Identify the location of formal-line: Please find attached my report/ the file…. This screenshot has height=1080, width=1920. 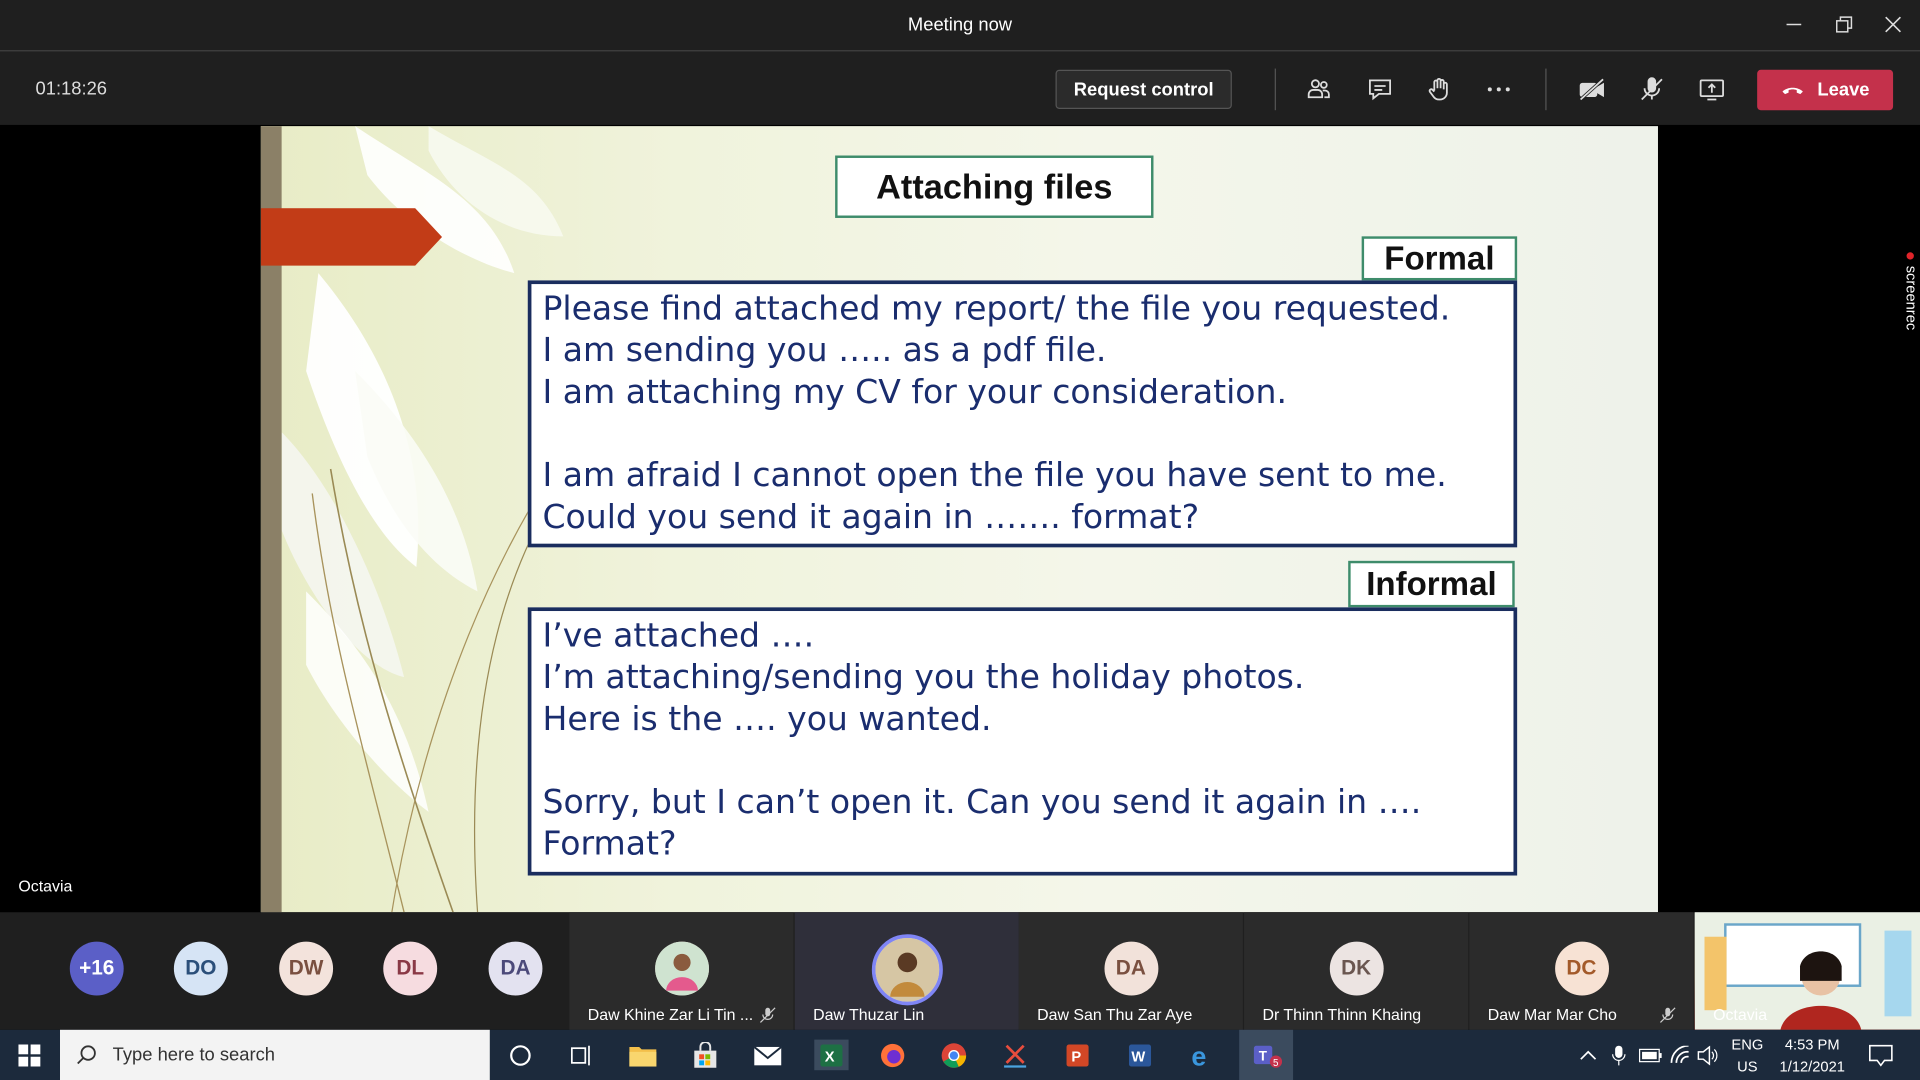
(996, 309).